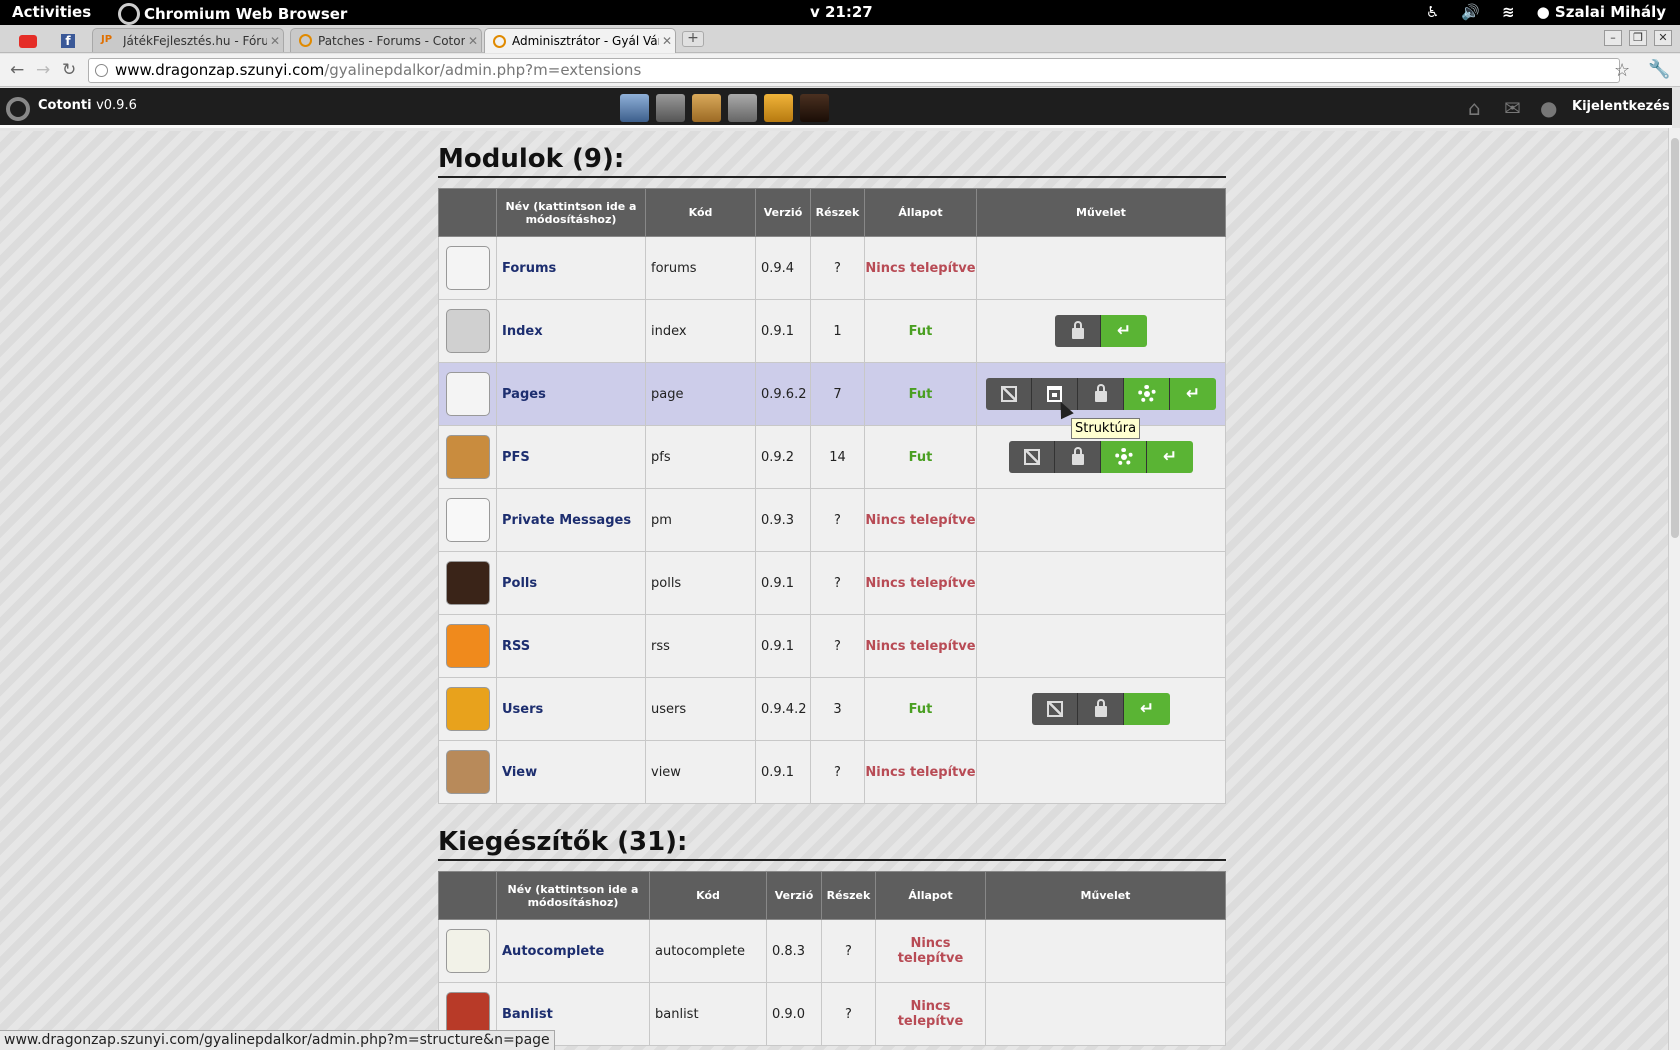 The width and height of the screenshot is (1680, 1050). What do you see at coordinates (837, 709) in the screenshot?
I see `extension-parts: 3` at bounding box center [837, 709].